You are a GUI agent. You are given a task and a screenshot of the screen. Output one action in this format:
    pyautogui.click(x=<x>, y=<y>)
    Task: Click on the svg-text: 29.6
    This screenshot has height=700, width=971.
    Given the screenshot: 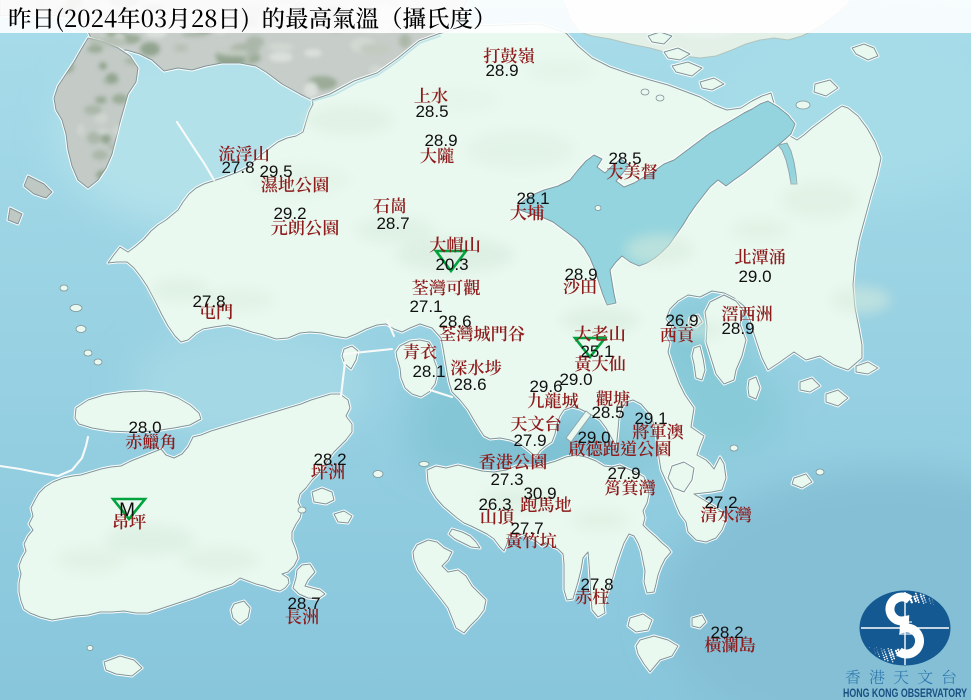 What is the action you would take?
    pyautogui.click(x=545, y=386)
    